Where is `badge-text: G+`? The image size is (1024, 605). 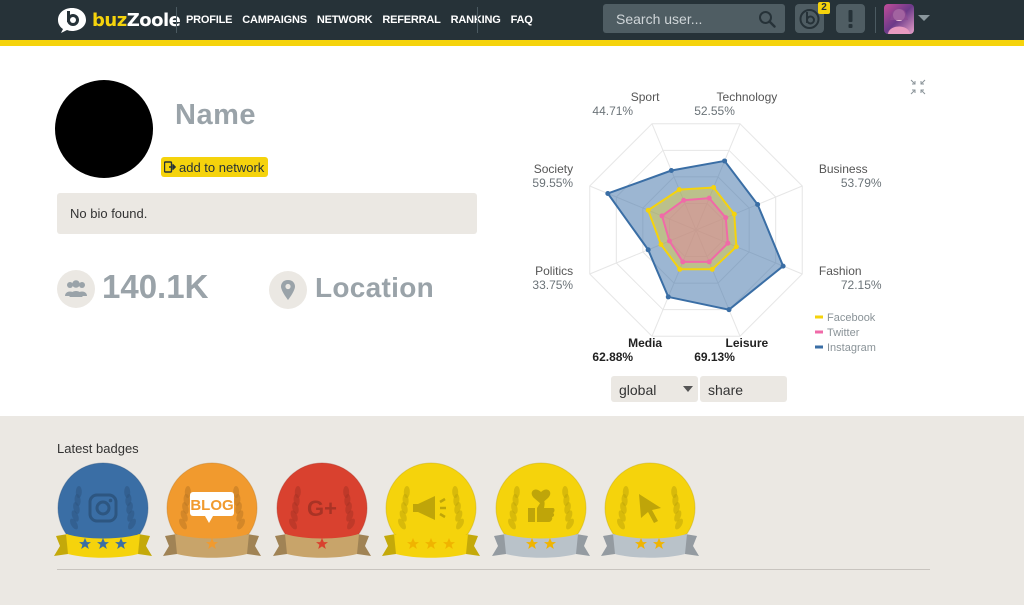 badge-text: G+ is located at coordinates (322, 508).